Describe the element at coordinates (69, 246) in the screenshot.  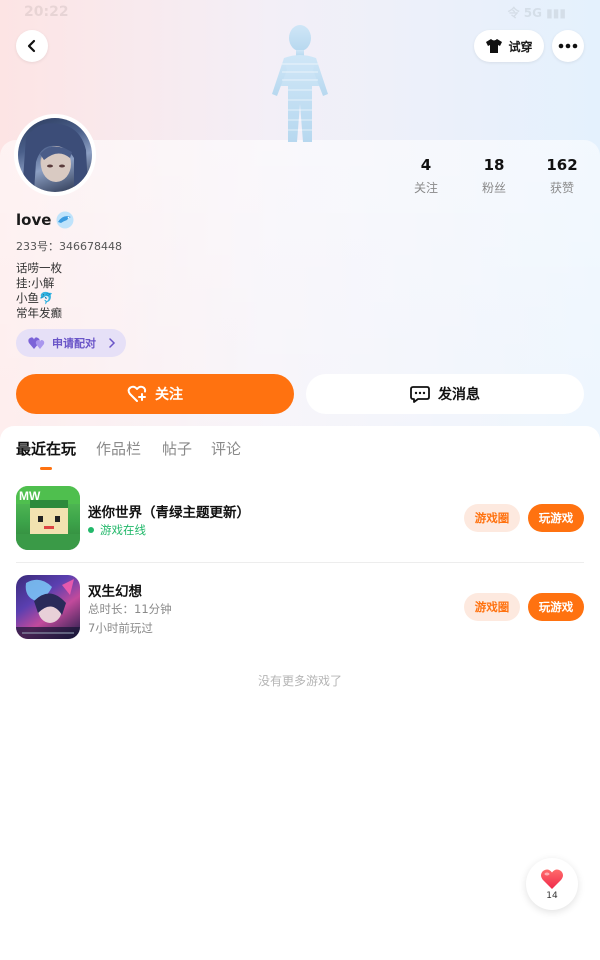
I see `user-id: 233号：346678448` at that location.